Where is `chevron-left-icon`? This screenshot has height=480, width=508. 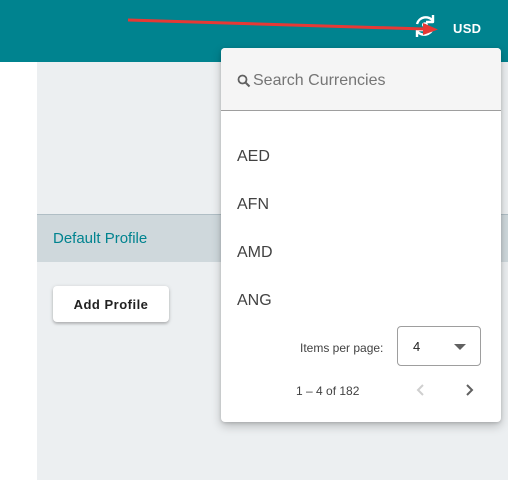
chevron-left-icon is located at coordinates (421, 390).